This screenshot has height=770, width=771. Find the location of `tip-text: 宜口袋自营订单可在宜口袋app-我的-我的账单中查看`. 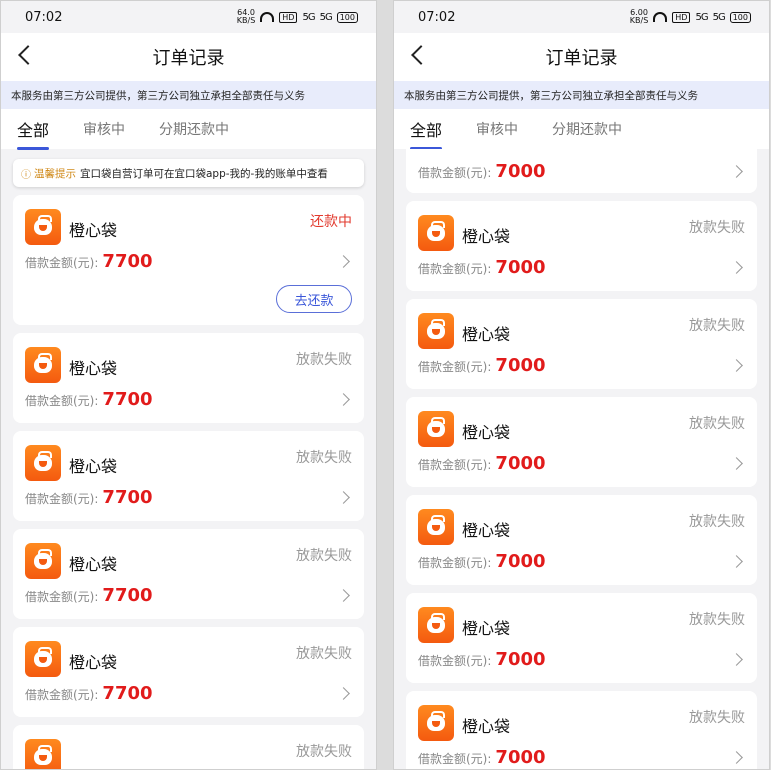

tip-text: 宜口袋自营订单可在宜口袋app-我的-我的账单中查看 is located at coordinates (204, 173).